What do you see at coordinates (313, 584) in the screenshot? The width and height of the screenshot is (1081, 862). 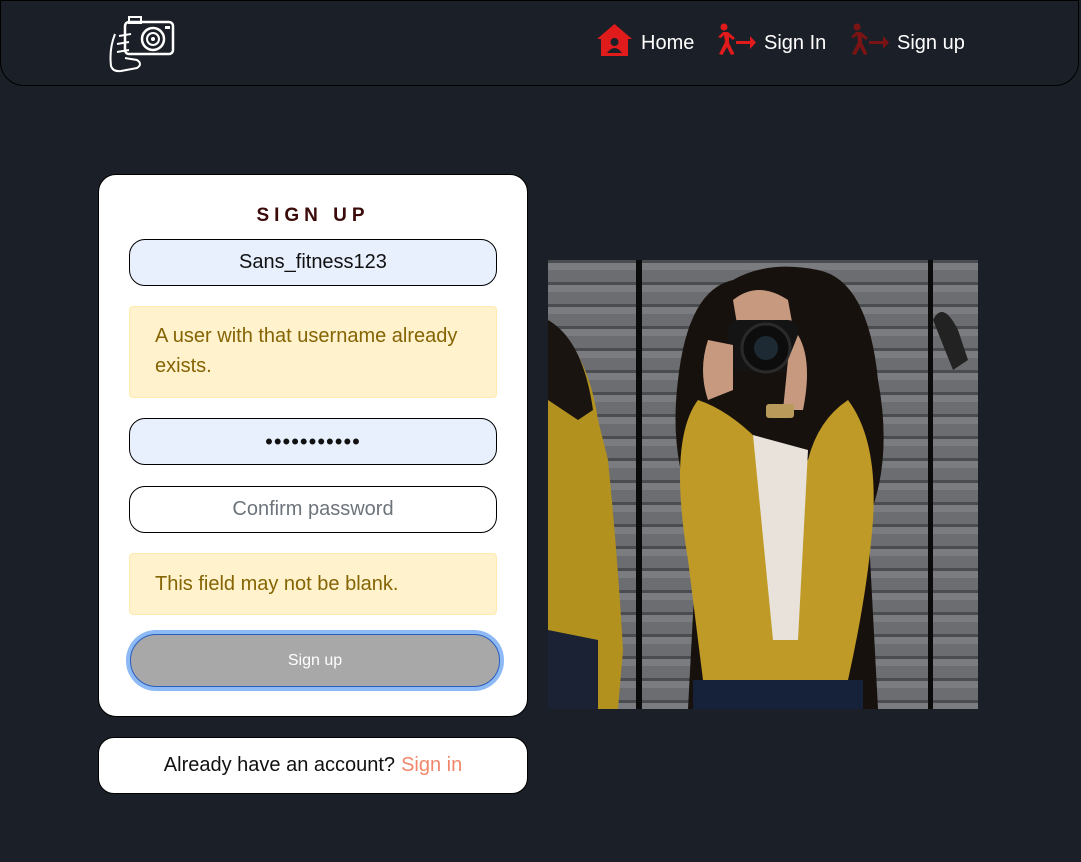 I see `confirm-password-error-alert: This field may not be blank.` at bounding box center [313, 584].